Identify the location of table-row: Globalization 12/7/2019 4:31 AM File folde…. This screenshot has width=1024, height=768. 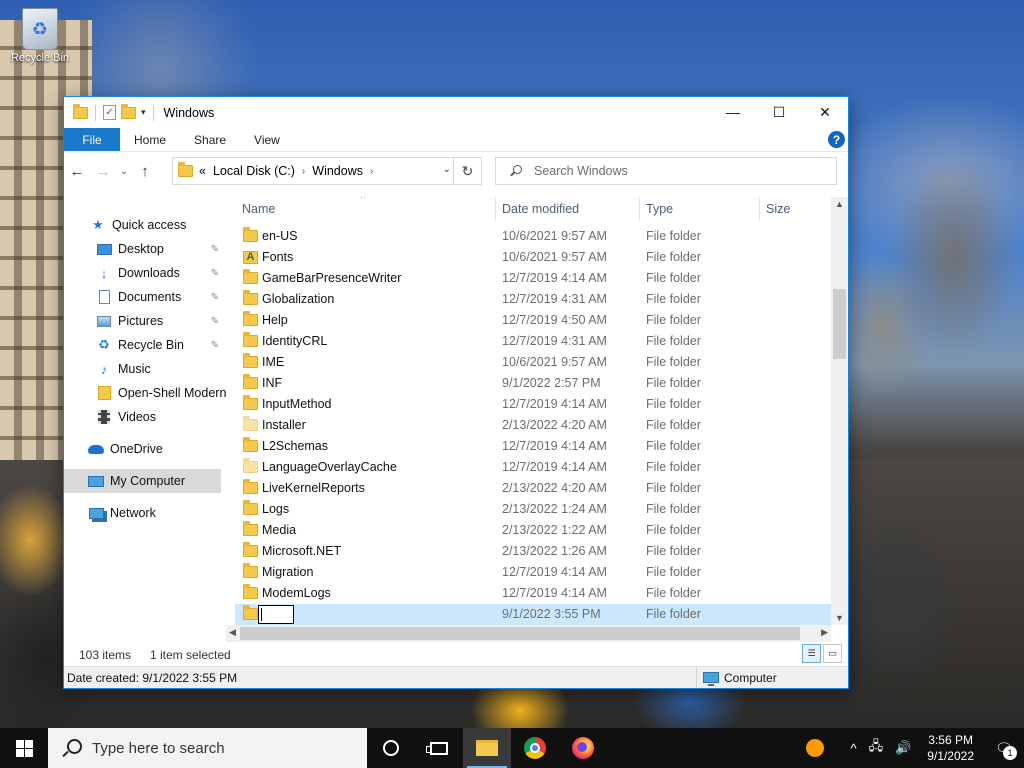
(533, 299).